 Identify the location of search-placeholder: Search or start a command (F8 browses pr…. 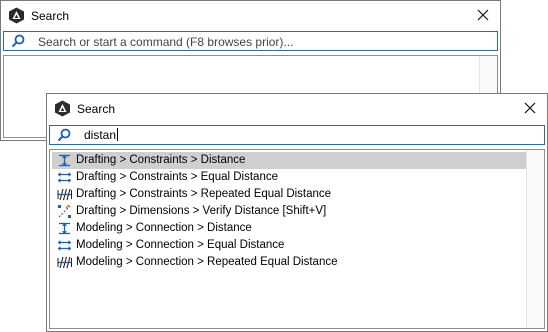
(166, 42).